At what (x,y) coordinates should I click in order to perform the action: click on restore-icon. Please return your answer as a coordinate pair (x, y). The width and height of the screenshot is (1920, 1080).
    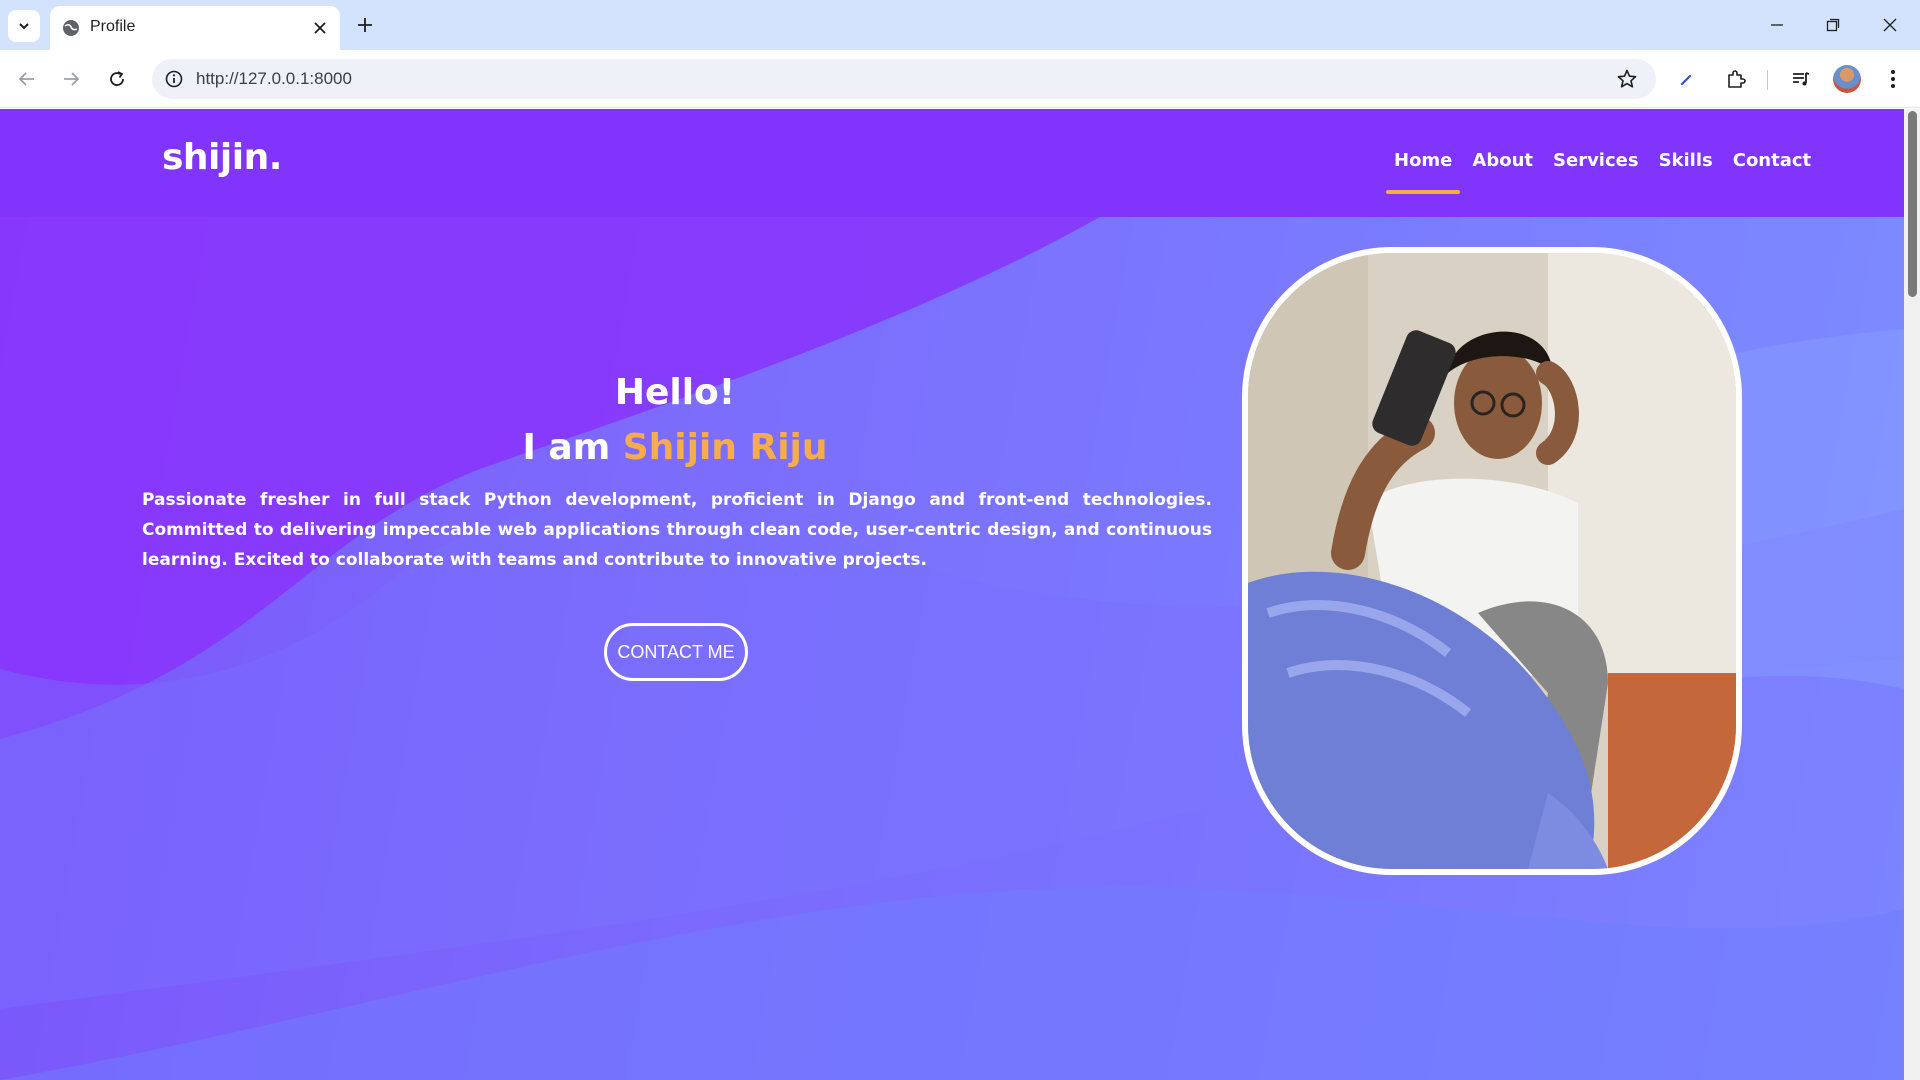
    Looking at the image, I should click on (1833, 25).